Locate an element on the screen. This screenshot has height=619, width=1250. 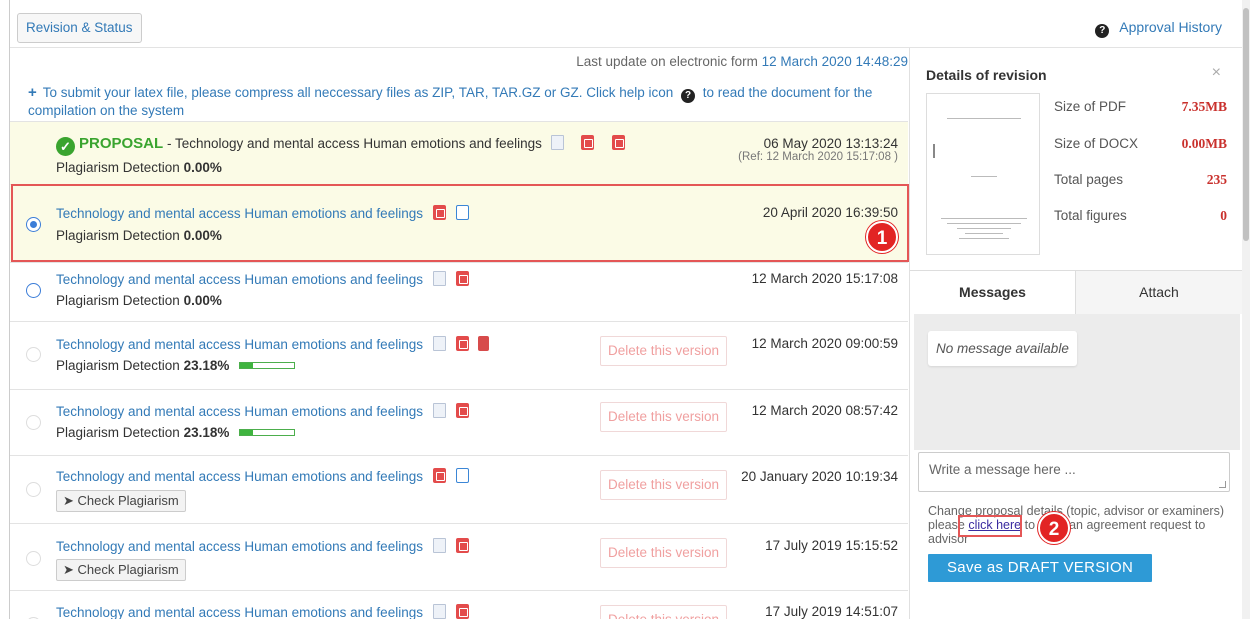
save-draft-button: Save as DRAFT VERSION is located at coordinates (1040, 568).